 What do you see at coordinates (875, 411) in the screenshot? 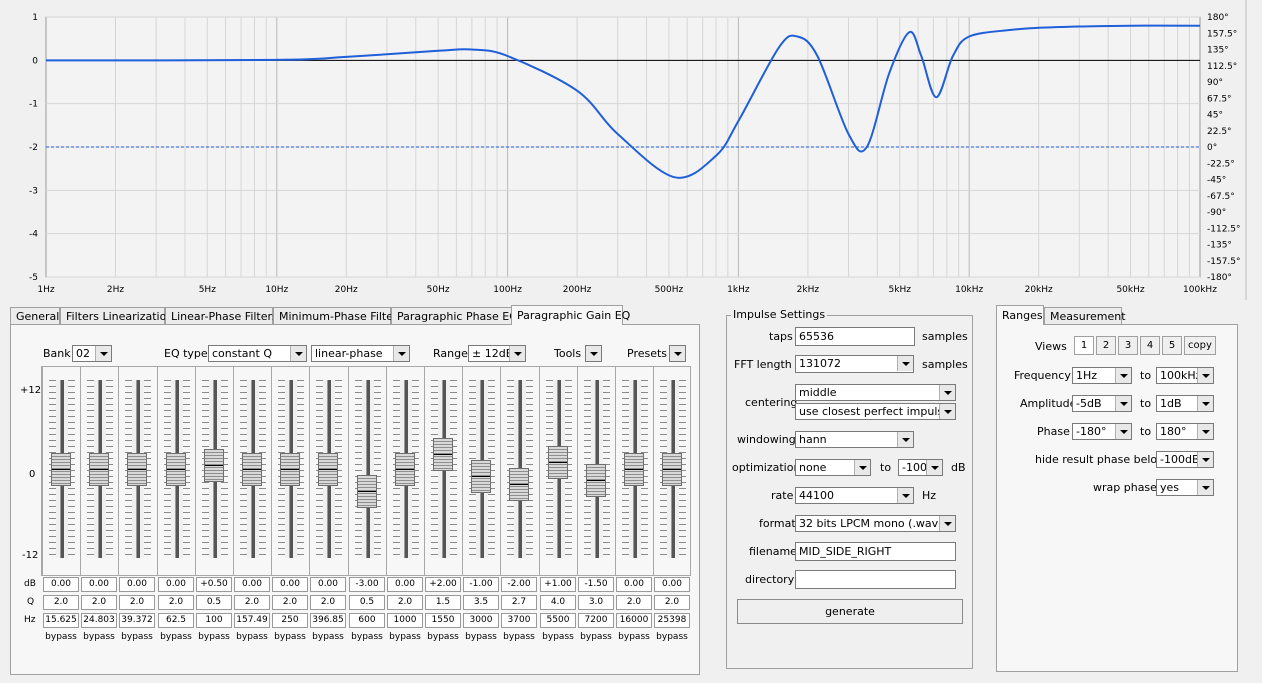
I see `centering-mode-dropdown: use closest perfect impulse` at bounding box center [875, 411].